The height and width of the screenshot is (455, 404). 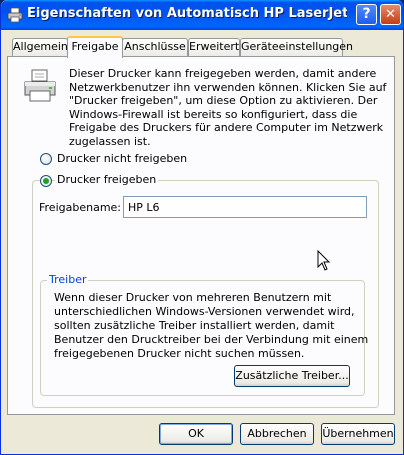 What do you see at coordinates (46, 181) in the screenshot?
I see `share-radio` at bounding box center [46, 181].